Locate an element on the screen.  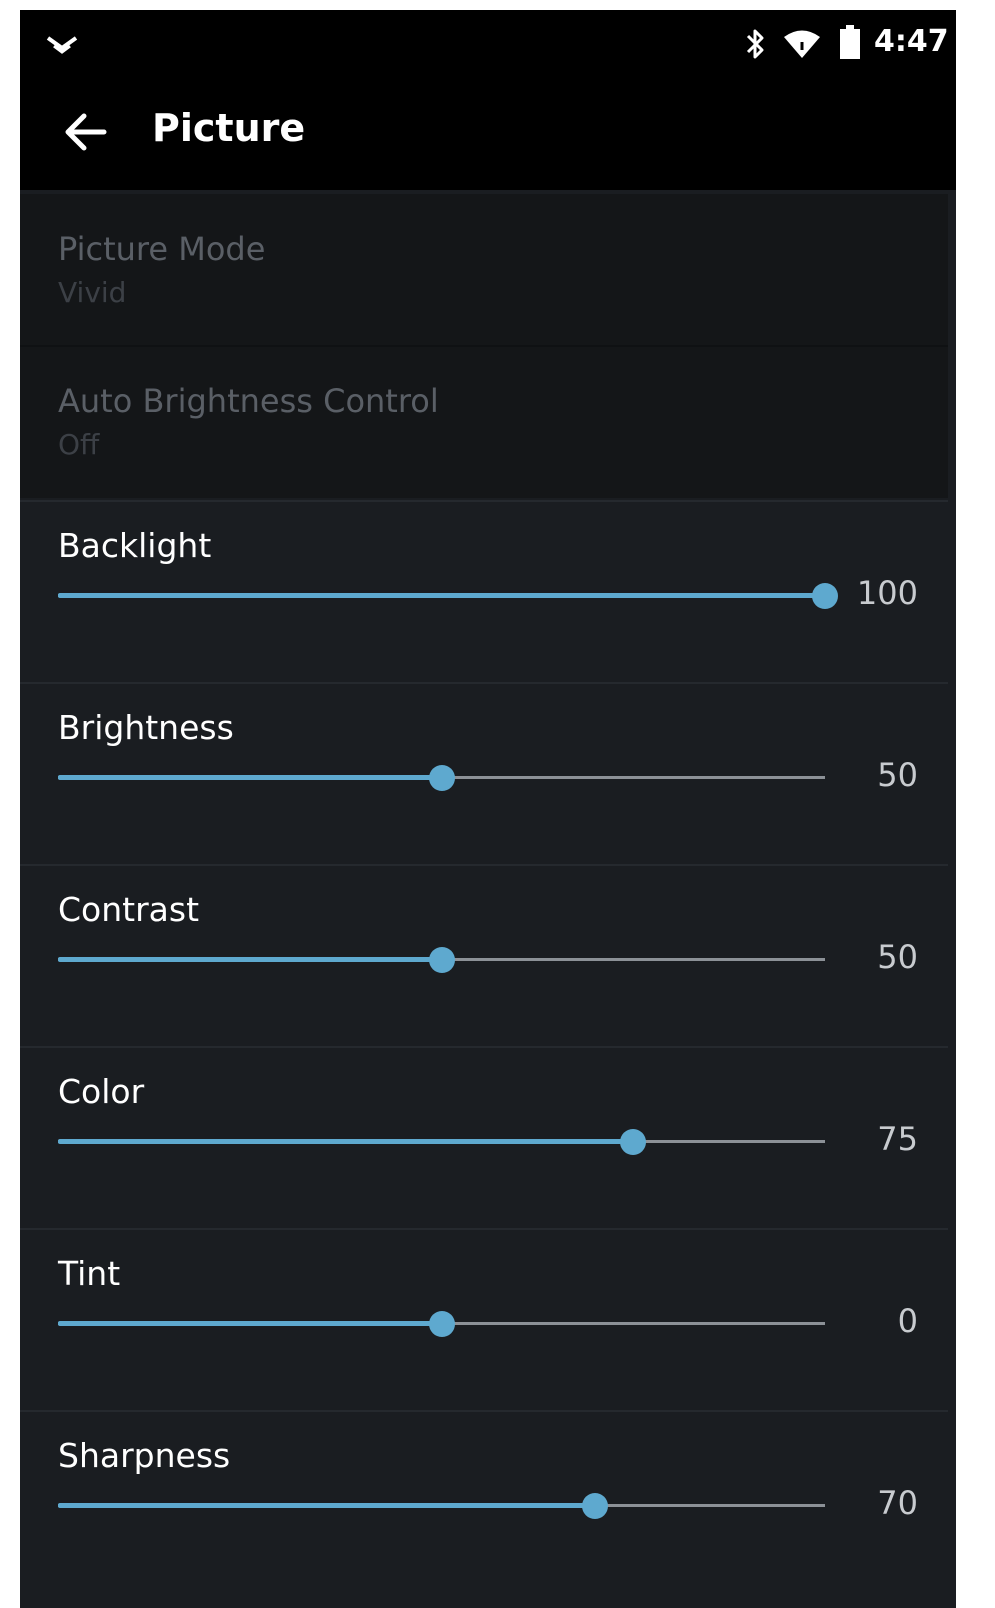
slider-label: Backlight is located at coordinates (135, 545).